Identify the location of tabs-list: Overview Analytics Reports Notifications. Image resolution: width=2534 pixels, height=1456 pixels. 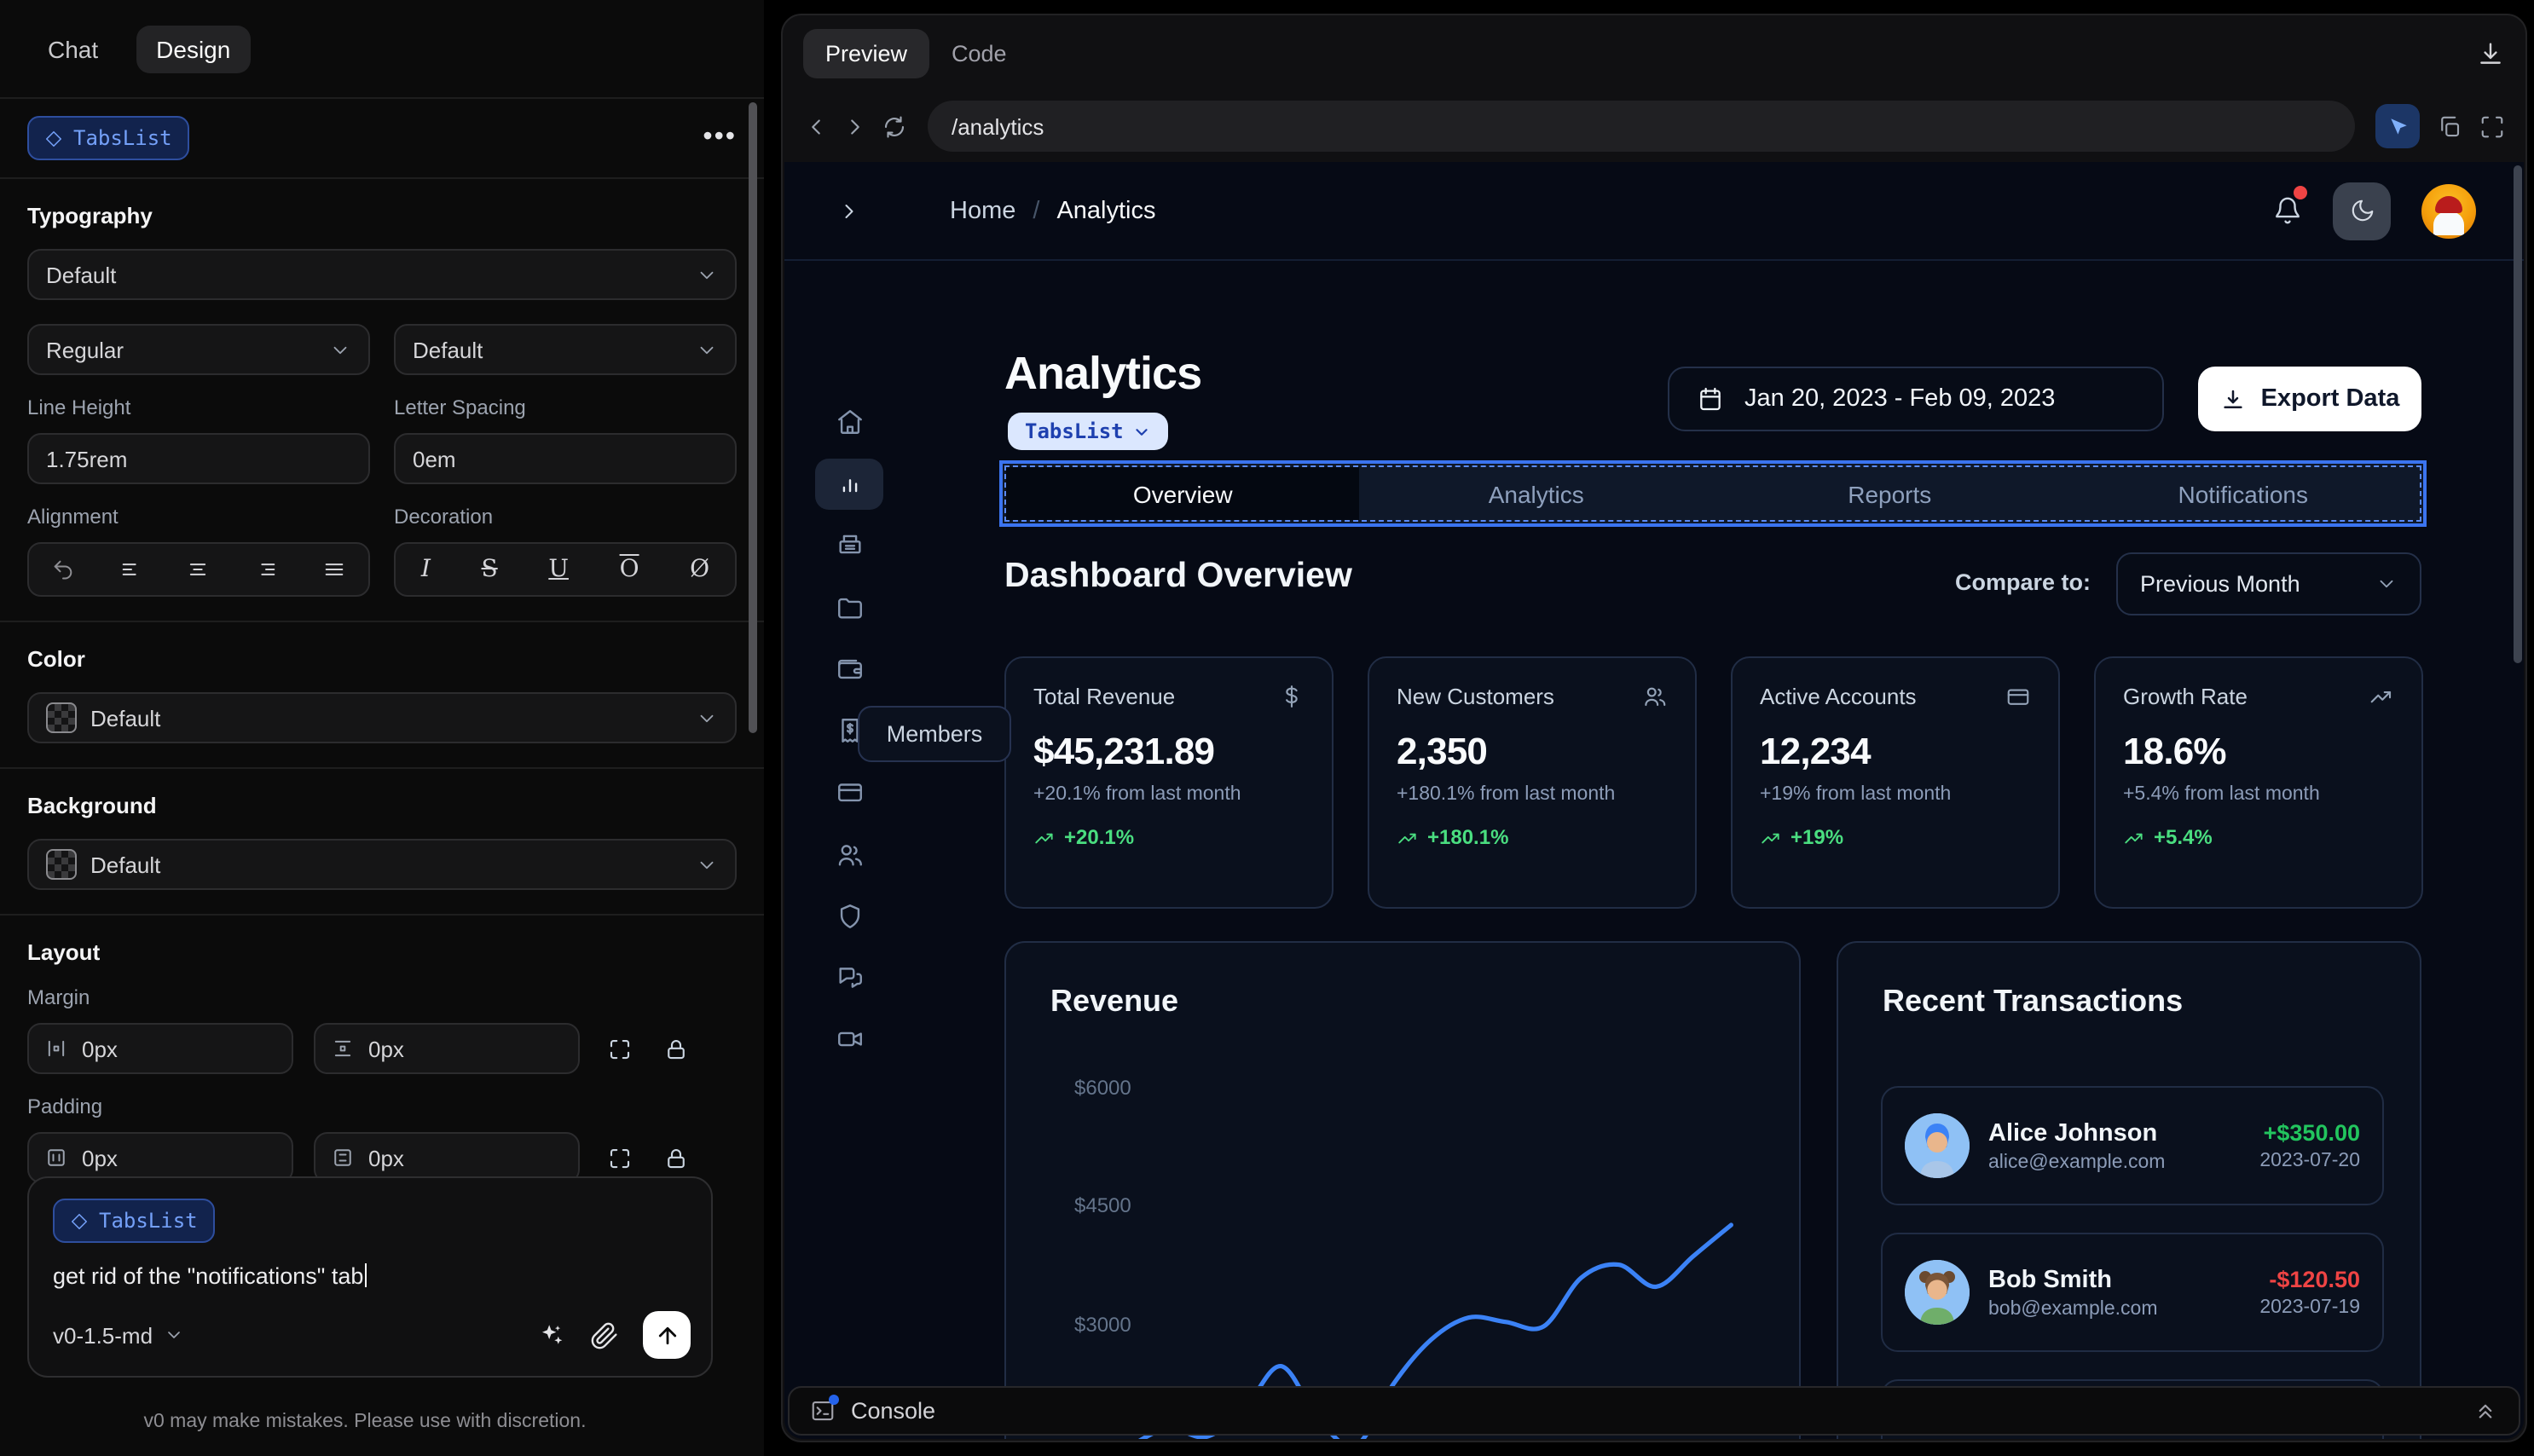
(1712, 493).